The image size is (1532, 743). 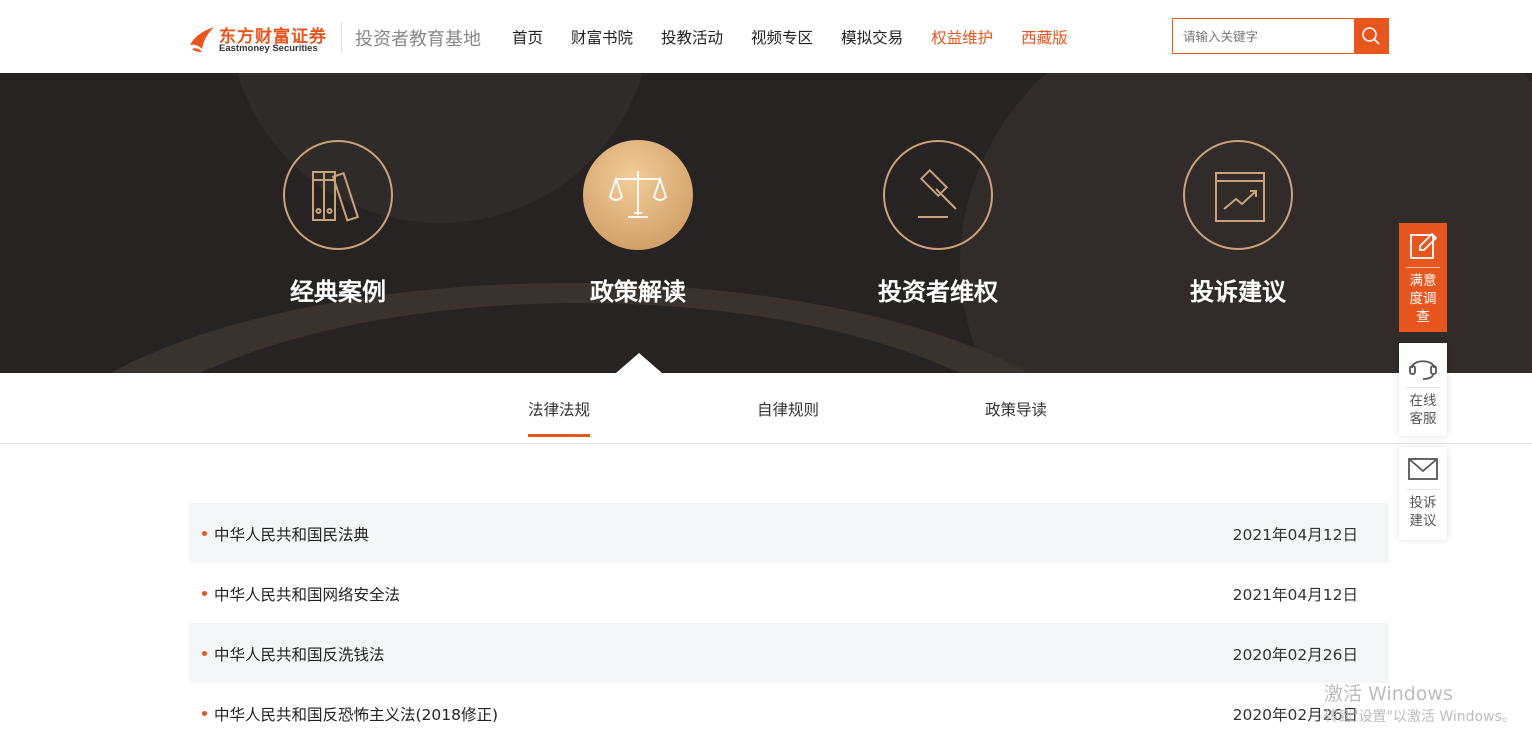 I want to click on category-label: 投诉建议, so click(x=1238, y=292).